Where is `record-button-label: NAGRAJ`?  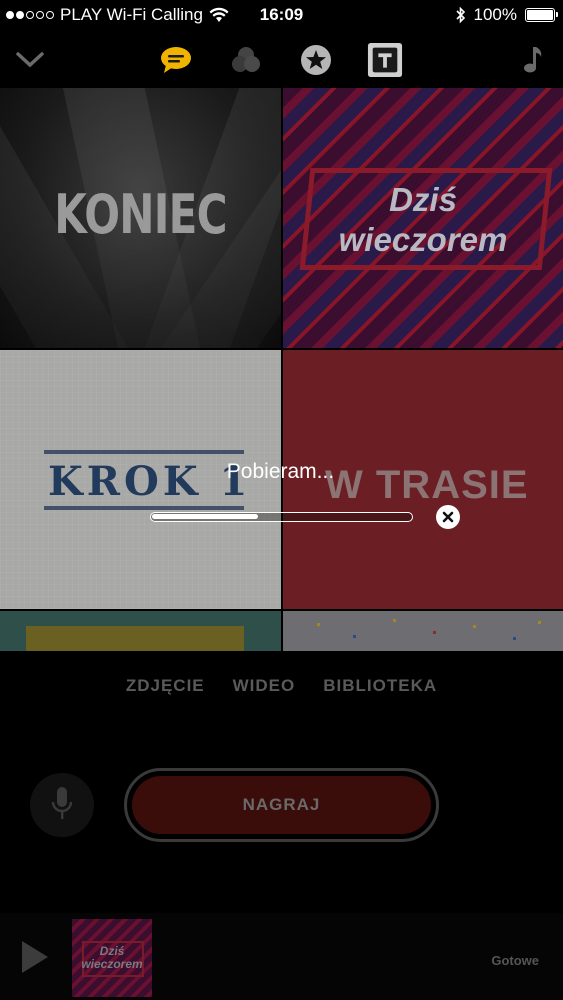 record-button-label: NAGRAJ is located at coordinates (281, 805).